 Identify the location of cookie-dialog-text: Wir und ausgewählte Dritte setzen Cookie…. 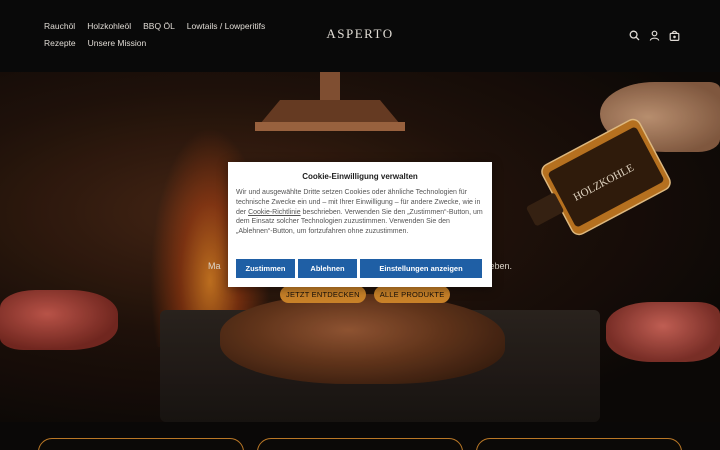
(360, 212).